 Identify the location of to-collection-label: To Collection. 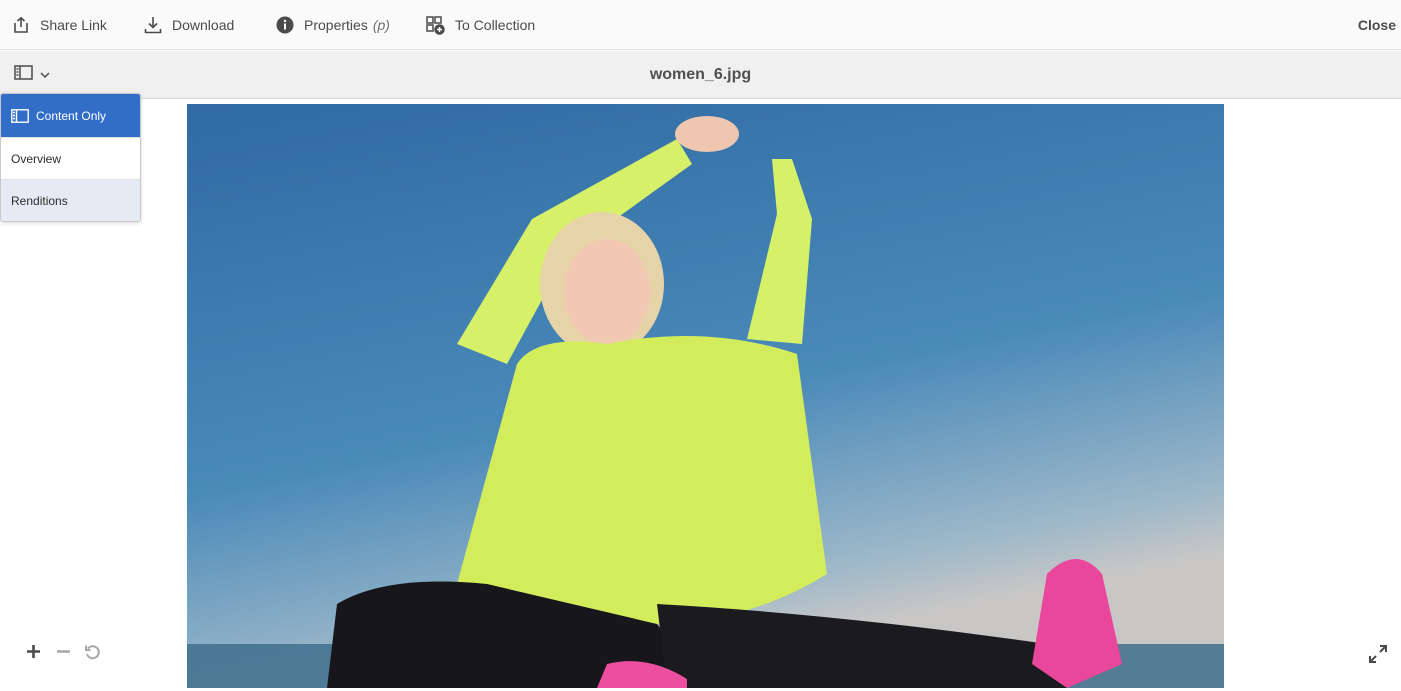
(495, 25).